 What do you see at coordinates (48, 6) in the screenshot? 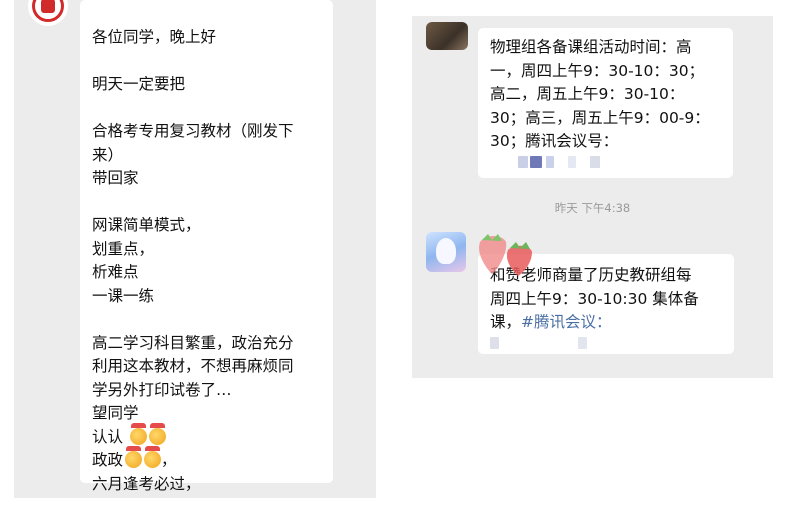
I see `seal-icon` at bounding box center [48, 6].